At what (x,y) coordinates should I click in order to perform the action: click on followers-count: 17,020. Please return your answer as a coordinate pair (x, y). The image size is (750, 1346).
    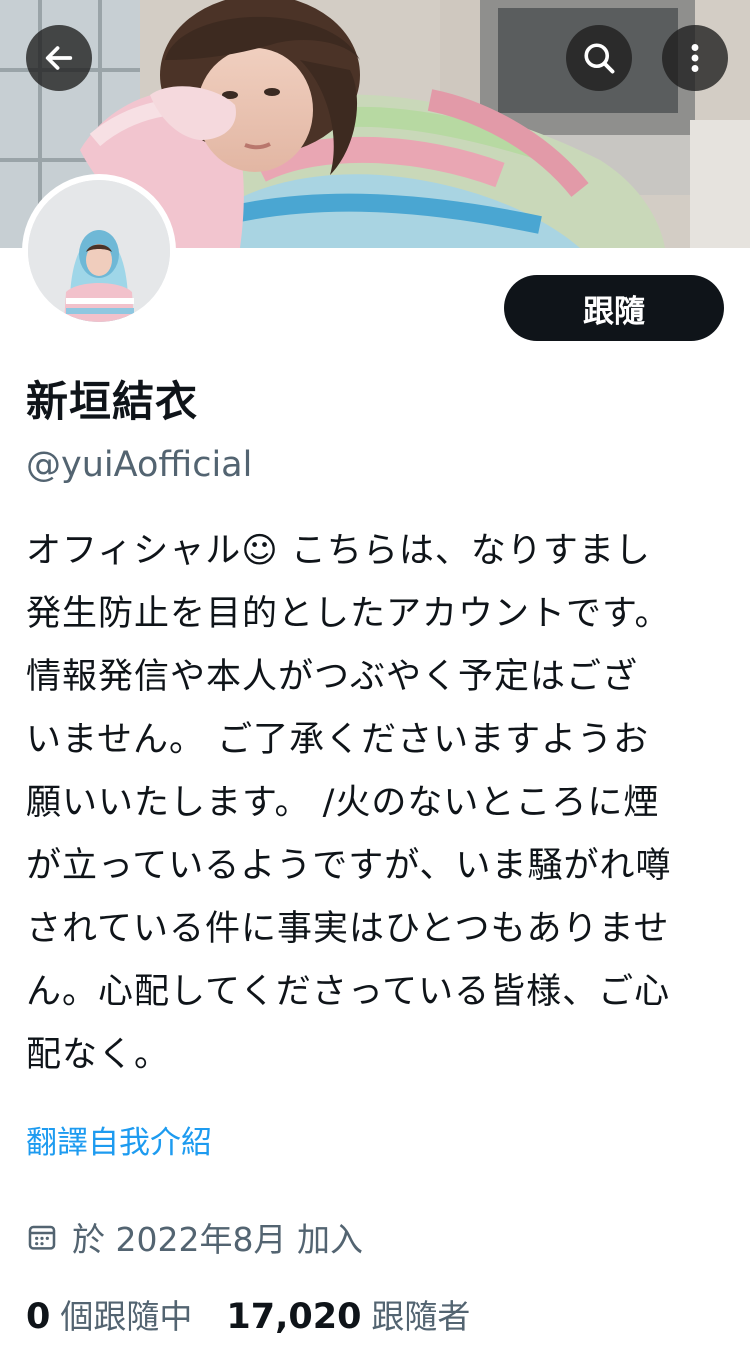
    Looking at the image, I should click on (294, 1317).